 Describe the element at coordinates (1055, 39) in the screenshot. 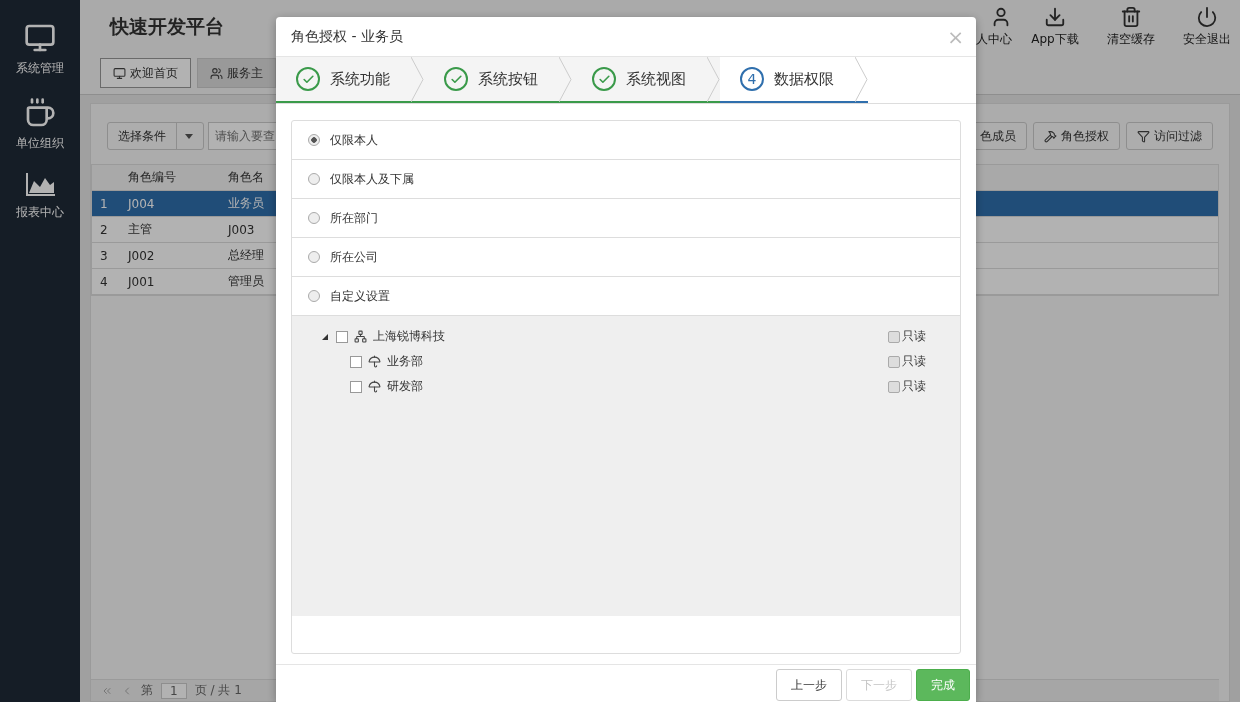

I see `header-action: App下载` at that location.